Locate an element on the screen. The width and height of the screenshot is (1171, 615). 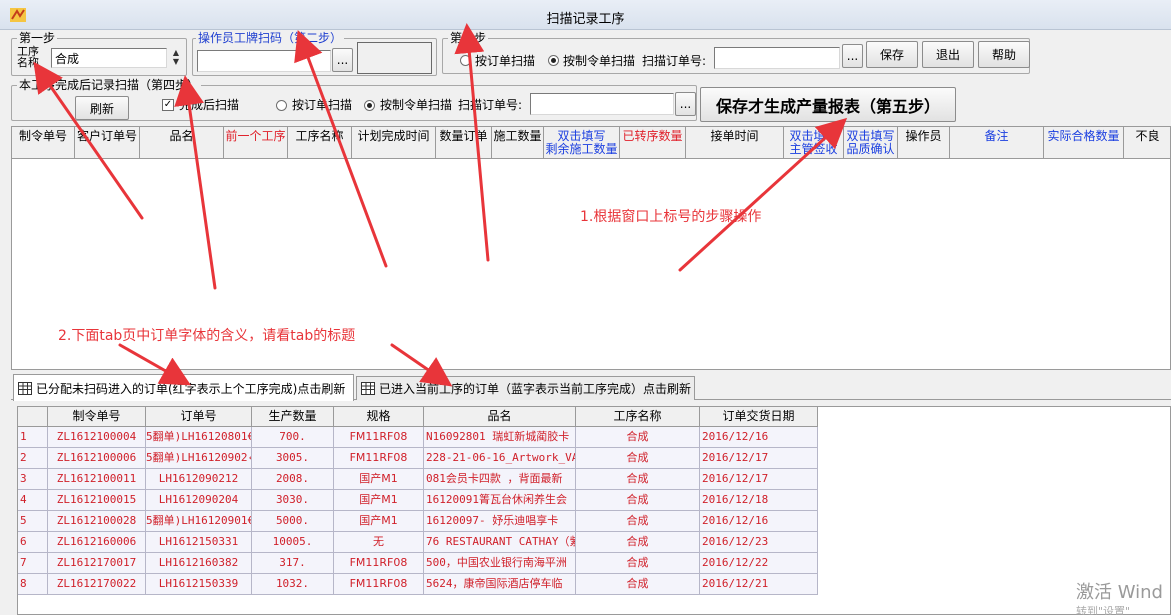
table-cell-order: LH1612160382 is located at coordinates (199, 563).